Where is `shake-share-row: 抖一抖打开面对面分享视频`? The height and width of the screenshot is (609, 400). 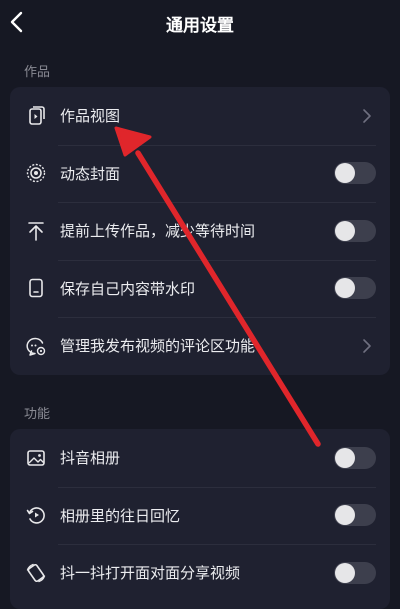 shake-share-row: 抖一抖打开面对面分享视频 is located at coordinates (200, 573).